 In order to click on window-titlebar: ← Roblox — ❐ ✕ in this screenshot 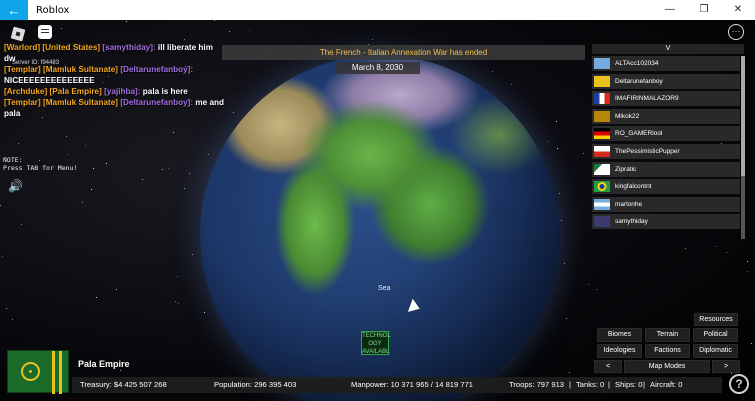, I will do `click(377, 10)`.